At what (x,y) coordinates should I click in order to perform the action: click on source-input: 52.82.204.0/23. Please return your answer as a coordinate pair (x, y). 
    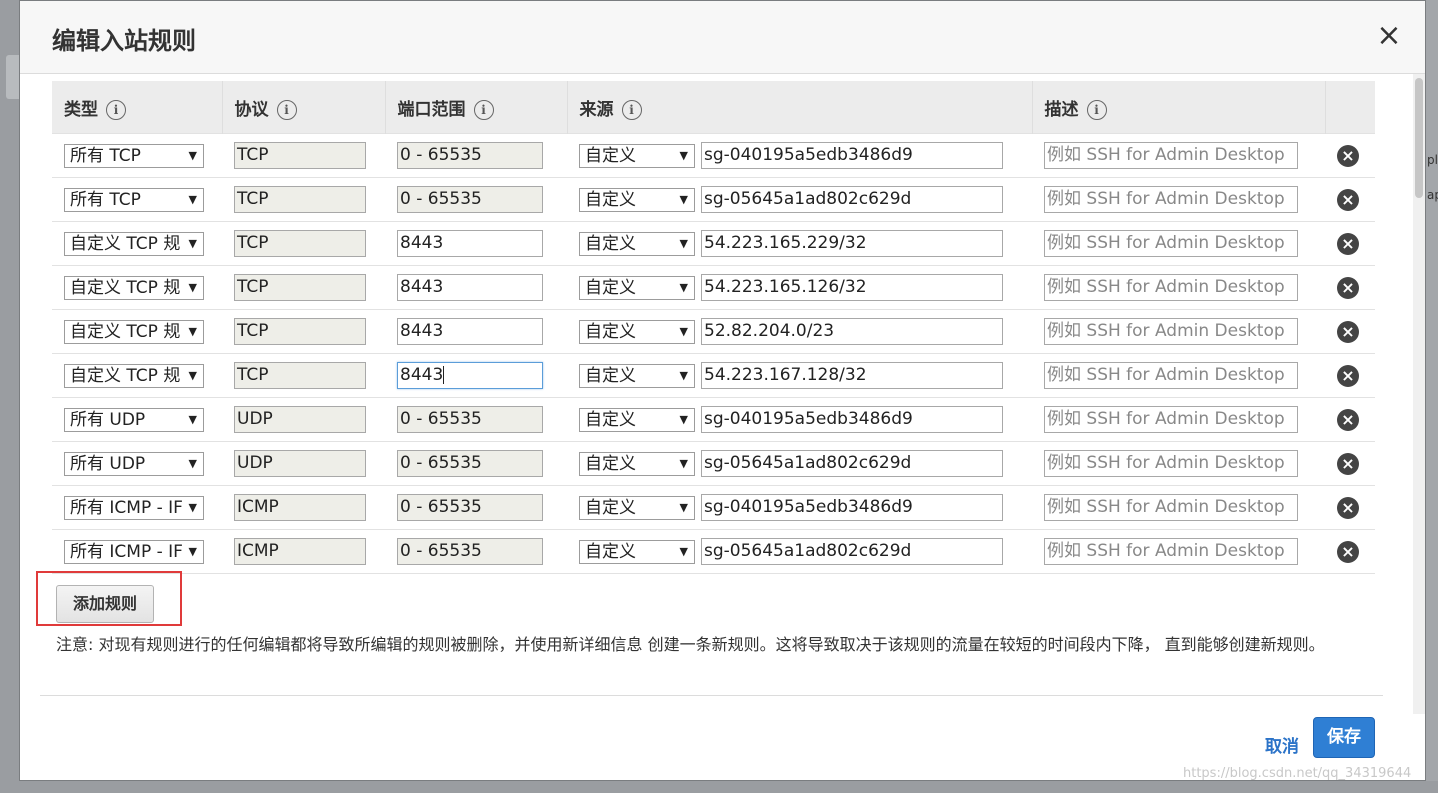
    Looking at the image, I should click on (852, 331).